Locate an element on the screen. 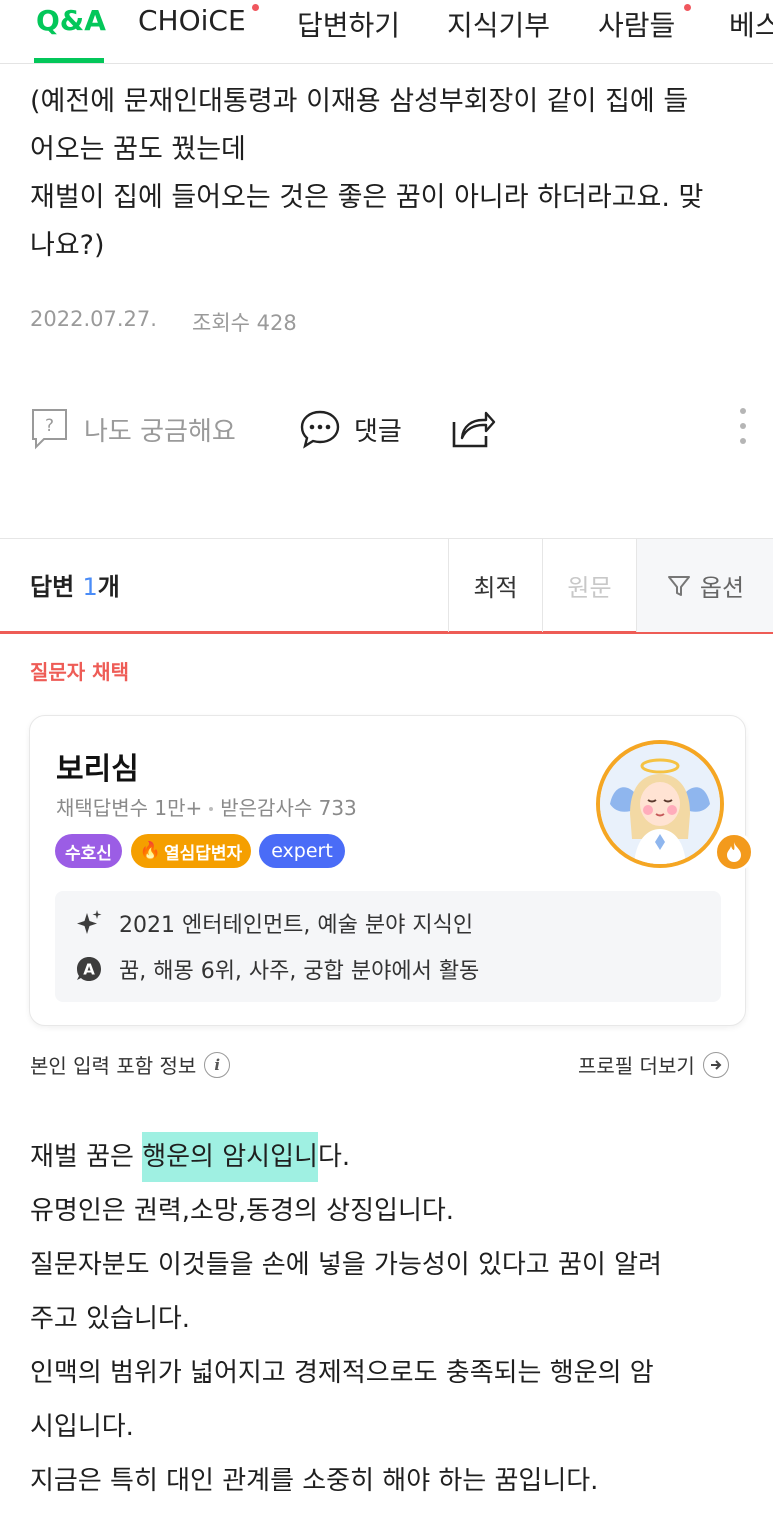  answer-count: 답변 1개 is located at coordinates (75, 584).